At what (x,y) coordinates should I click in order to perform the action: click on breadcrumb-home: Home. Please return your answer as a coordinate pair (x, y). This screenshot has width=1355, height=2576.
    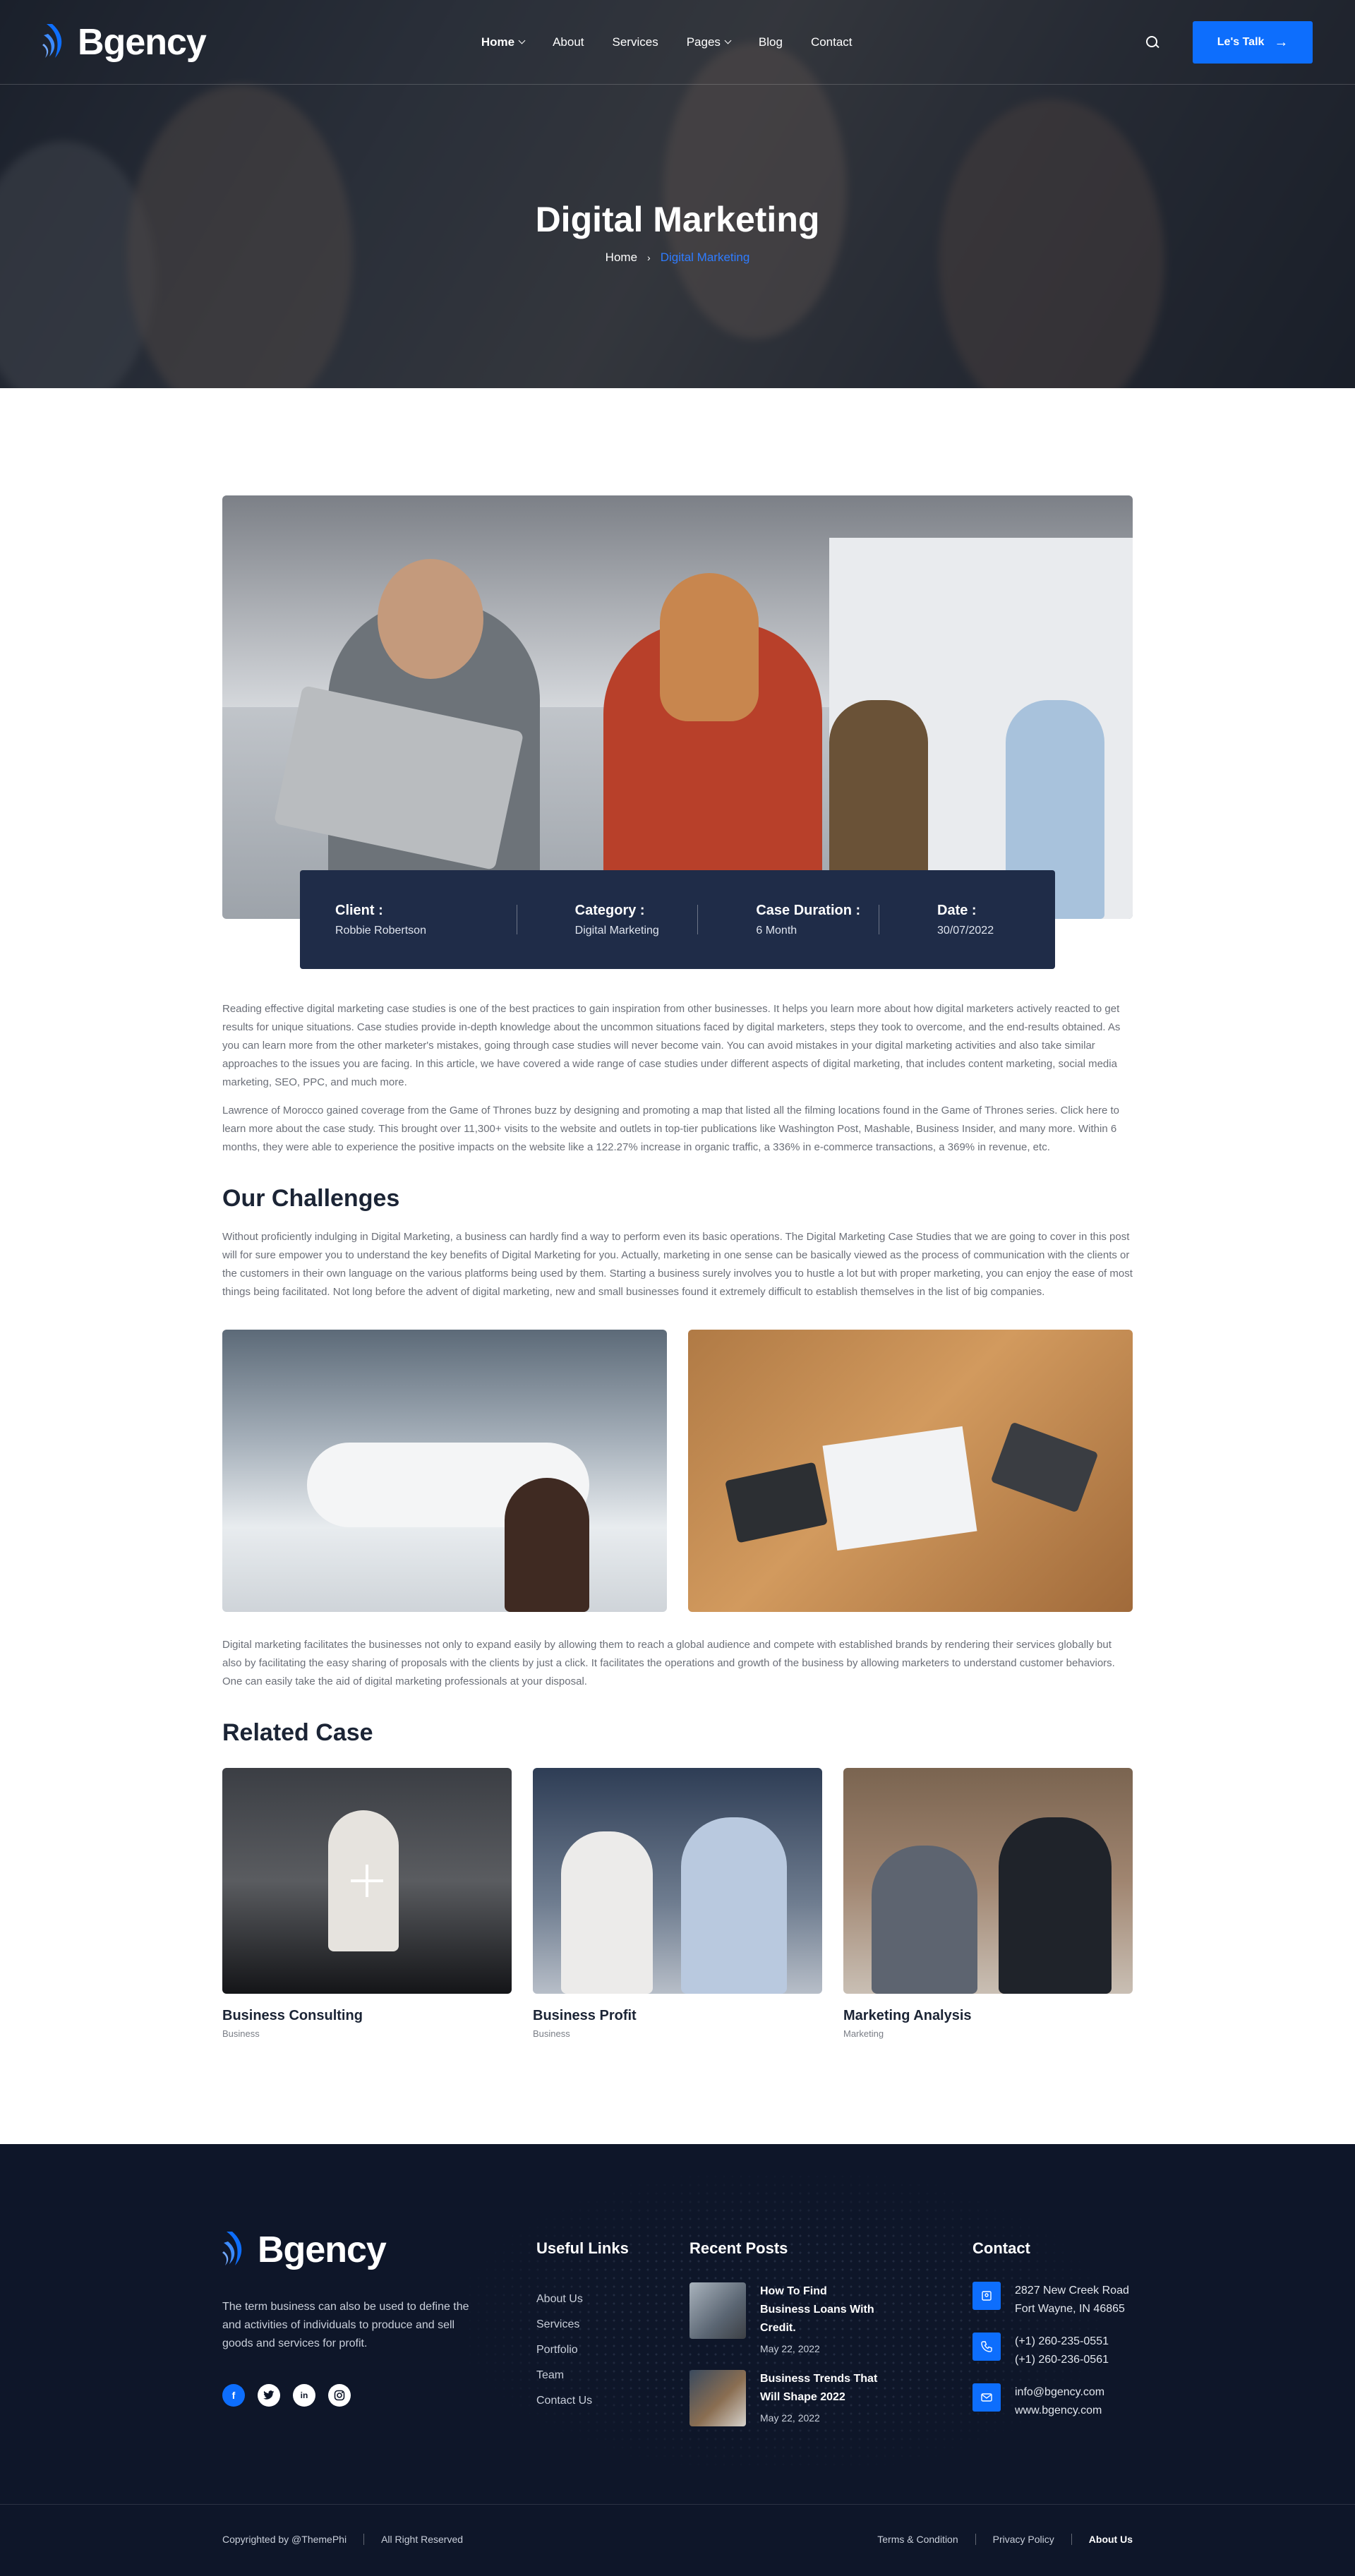
    Looking at the image, I should click on (621, 258).